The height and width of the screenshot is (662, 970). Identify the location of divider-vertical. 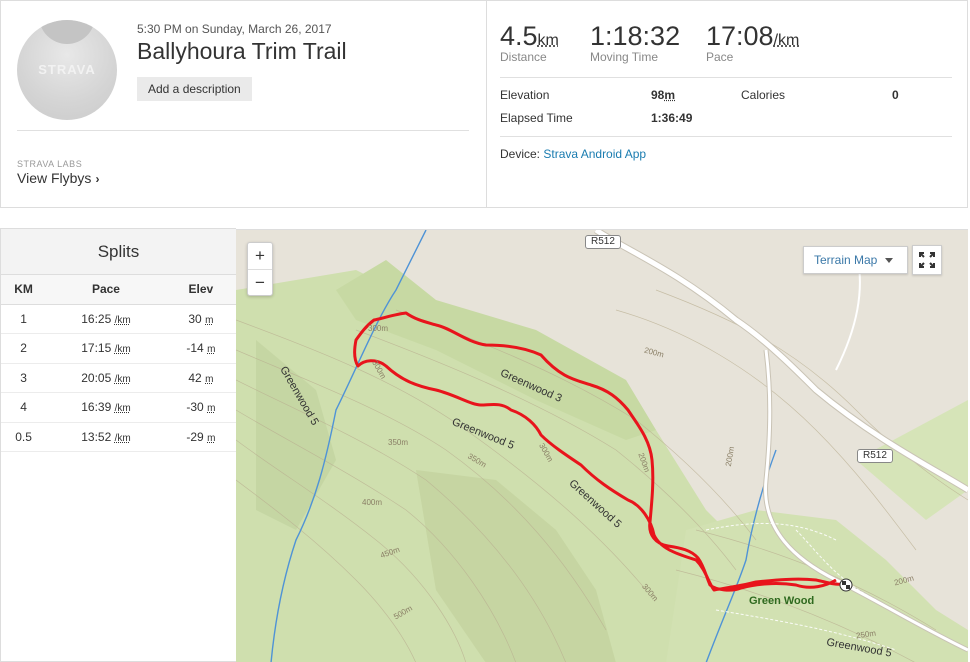
(486, 104).